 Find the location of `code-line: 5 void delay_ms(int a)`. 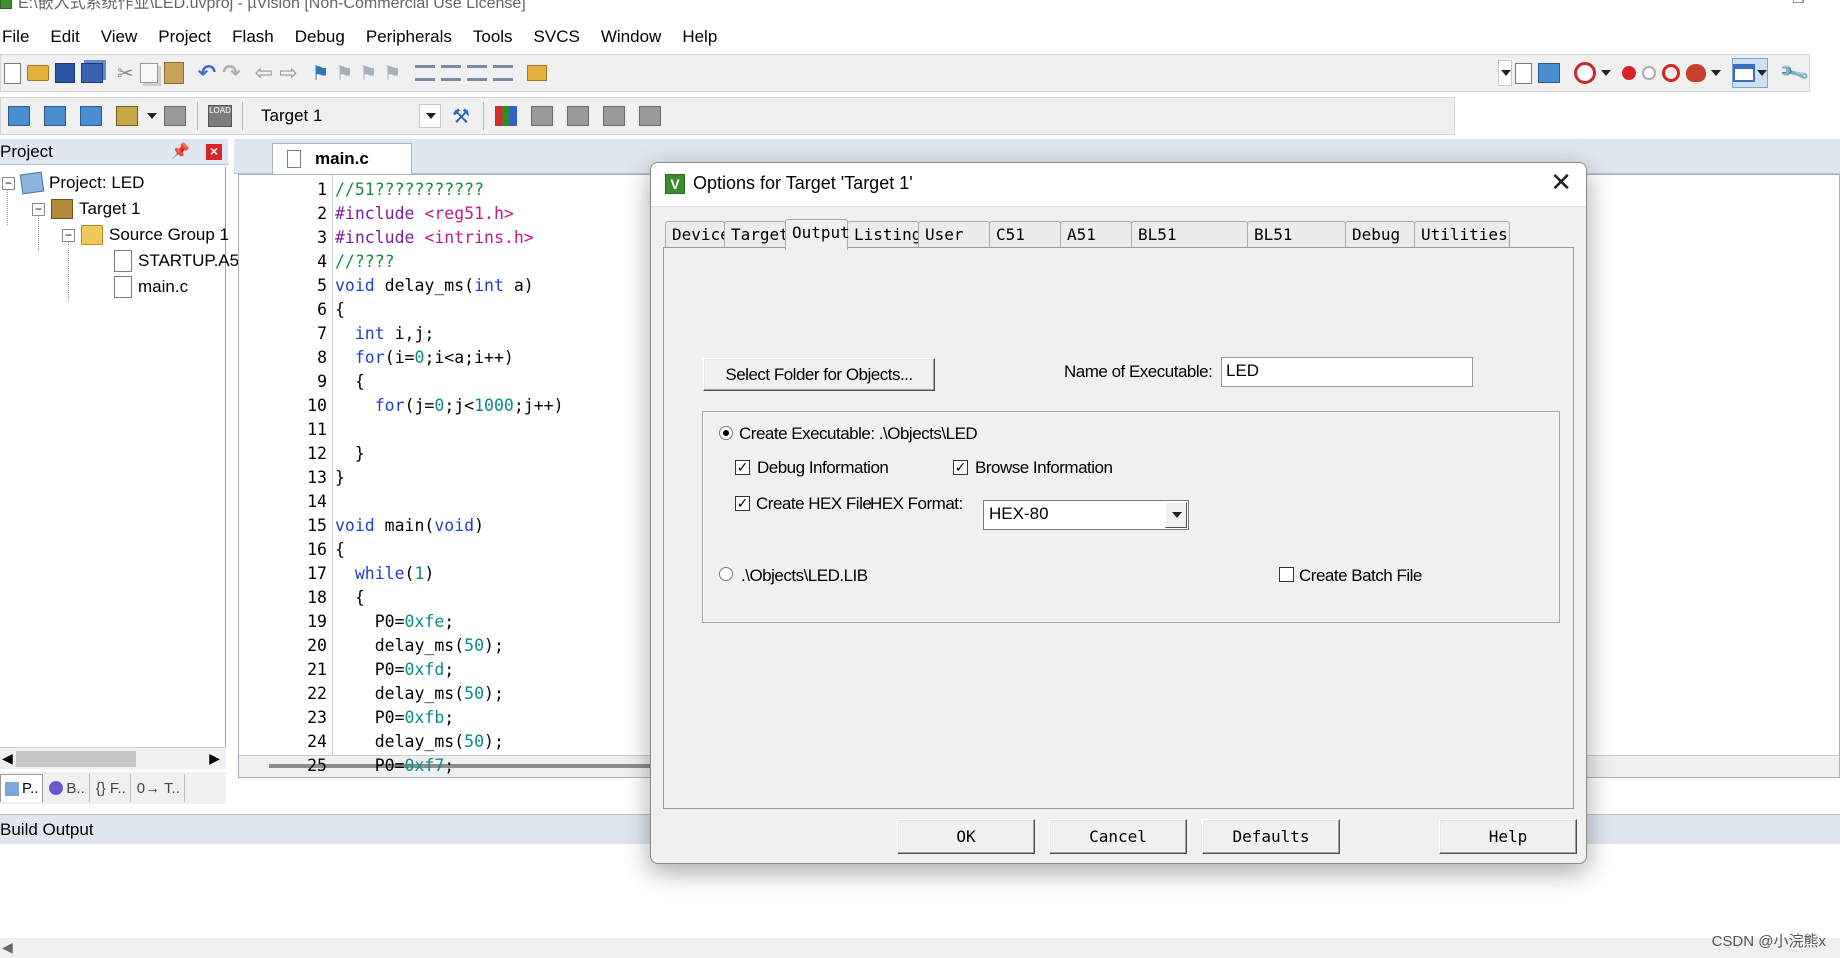

code-line: 5 void delay_ms(int a) is located at coordinates (386, 285).